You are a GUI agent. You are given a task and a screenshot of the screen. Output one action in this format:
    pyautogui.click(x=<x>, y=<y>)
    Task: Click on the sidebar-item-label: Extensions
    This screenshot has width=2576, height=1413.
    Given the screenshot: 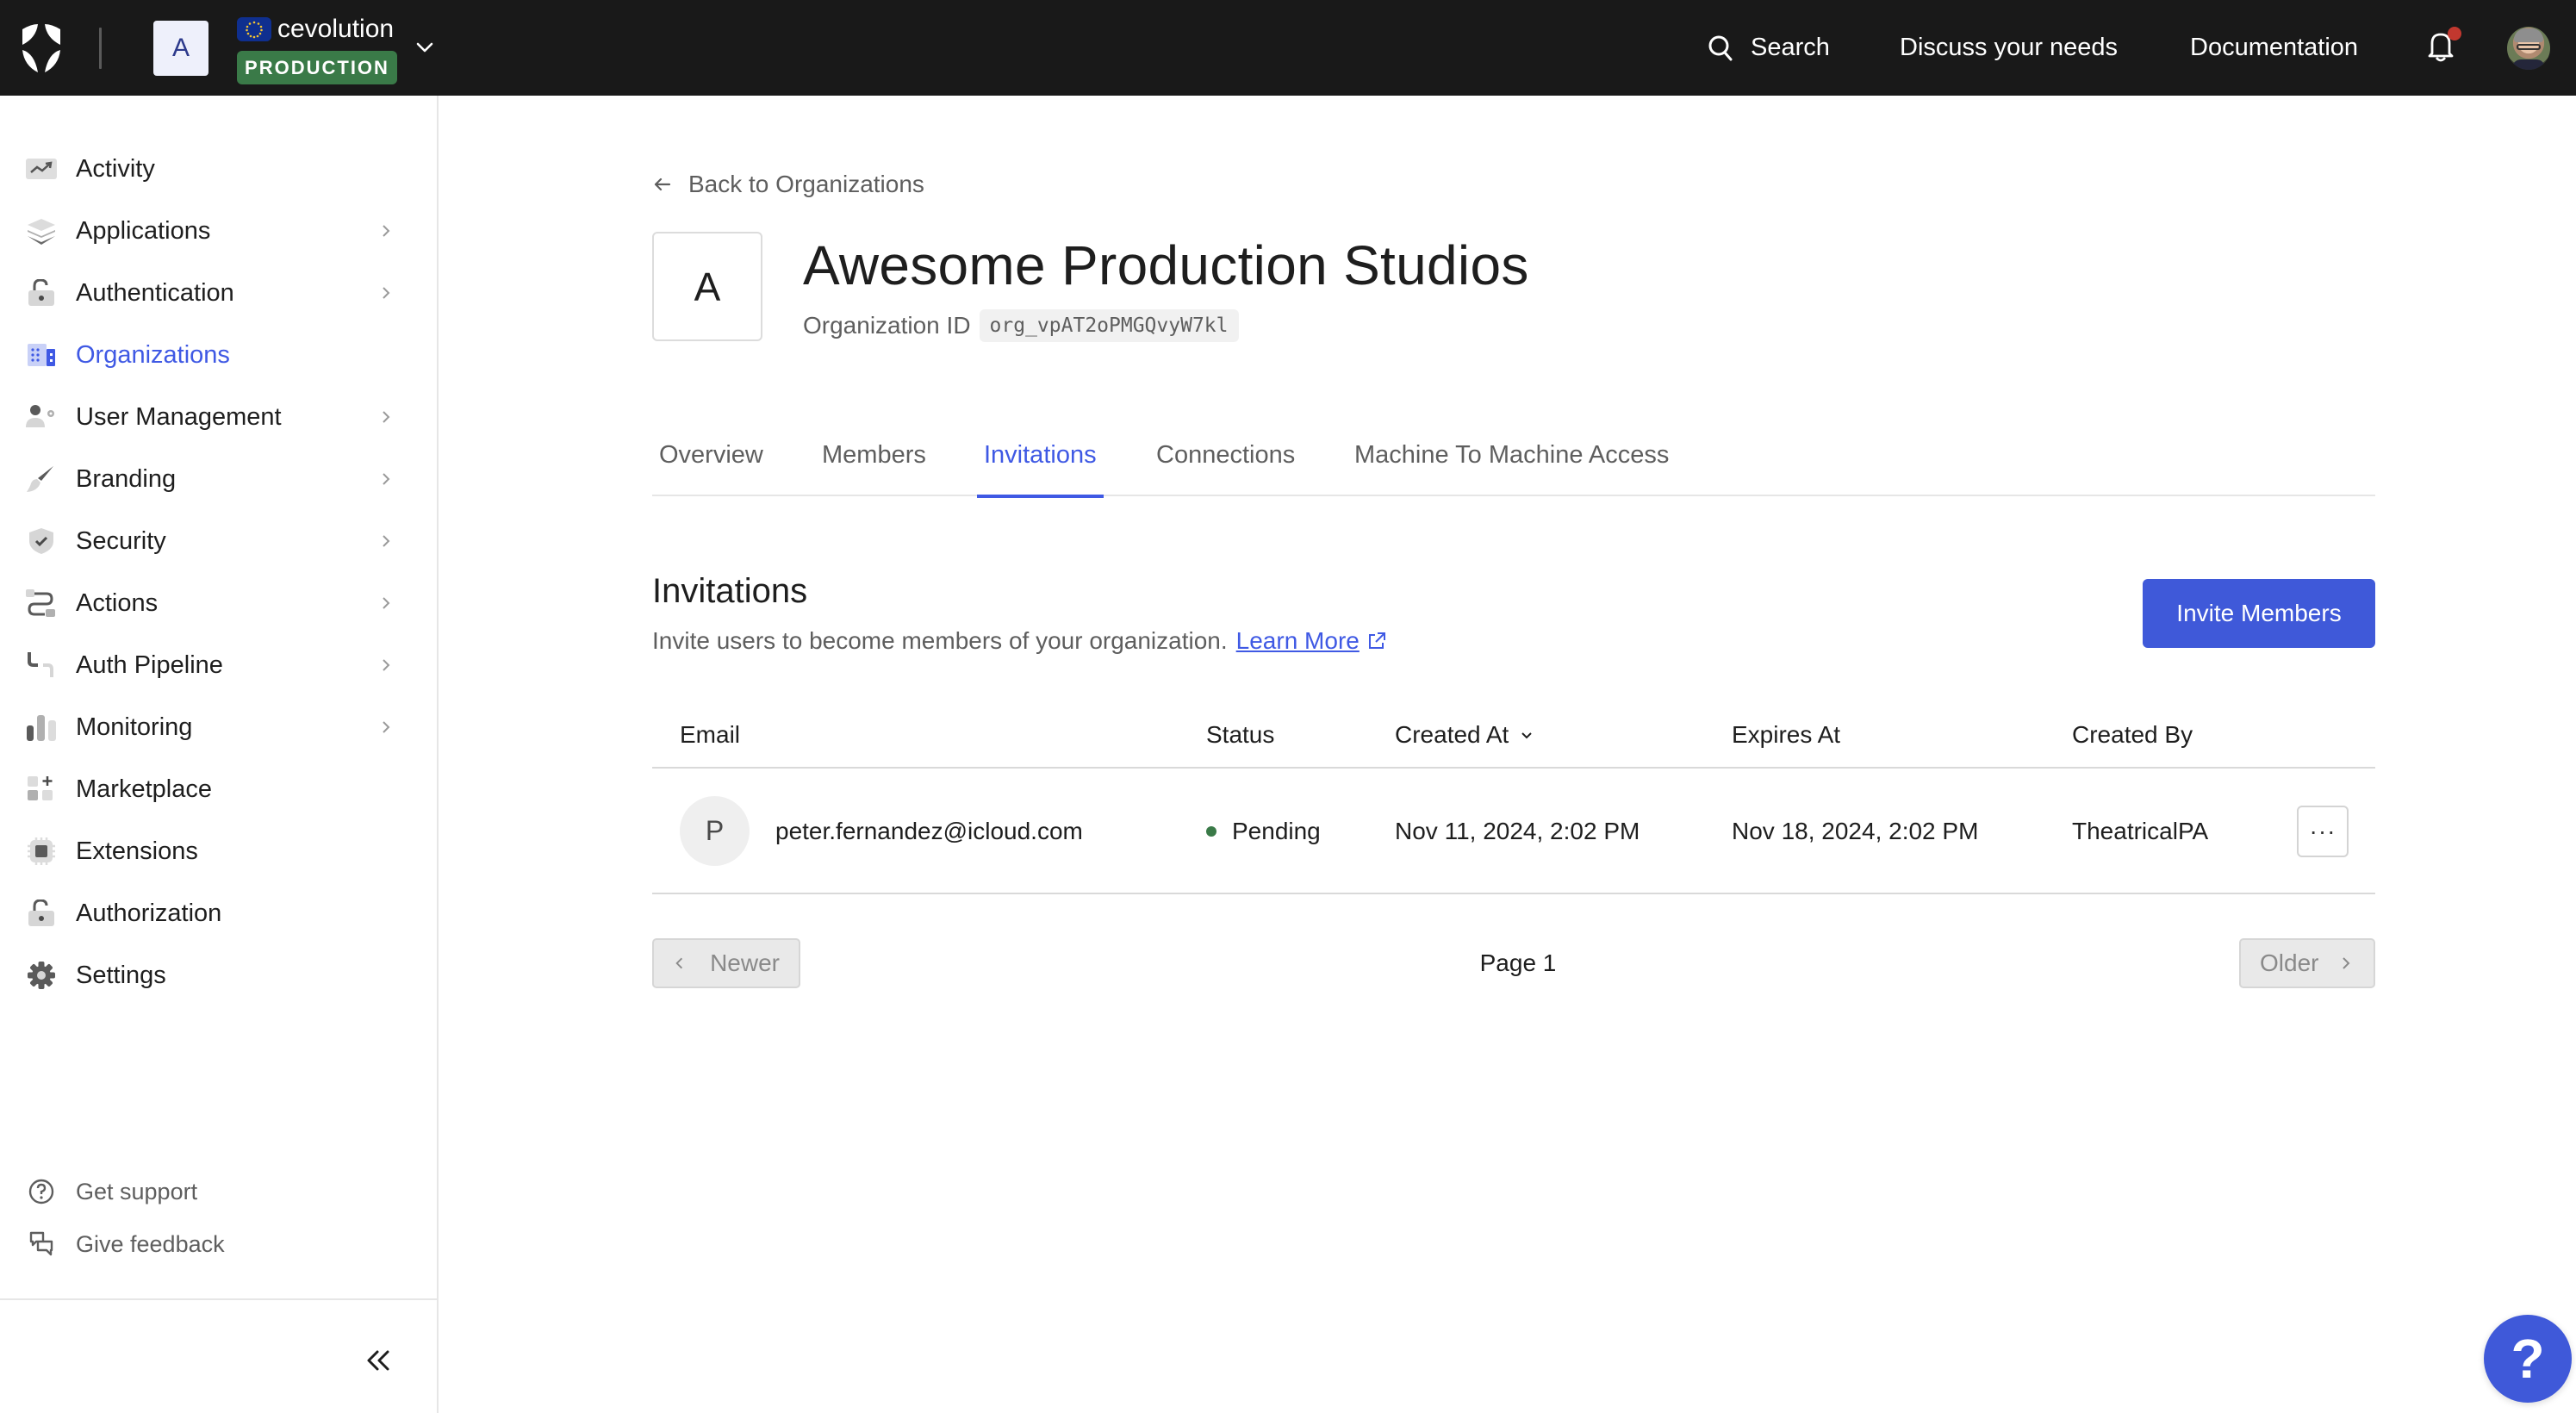 What is the action you would take?
    pyautogui.click(x=137, y=851)
    